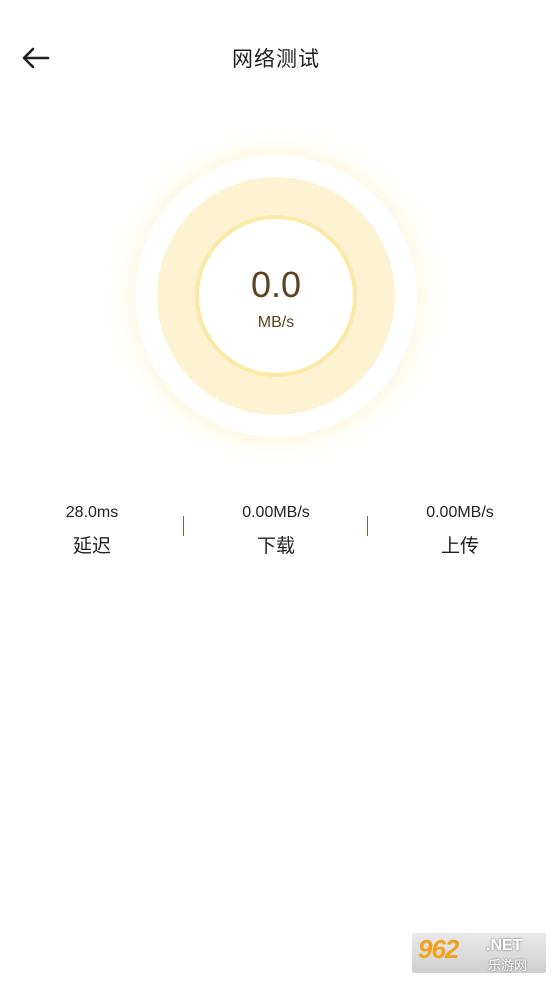 The width and height of the screenshot is (552, 981). What do you see at coordinates (479, 953) in the screenshot?
I see `site-watermark-logo: 962 .NET 乐游网` at bounding box center [479, 953].